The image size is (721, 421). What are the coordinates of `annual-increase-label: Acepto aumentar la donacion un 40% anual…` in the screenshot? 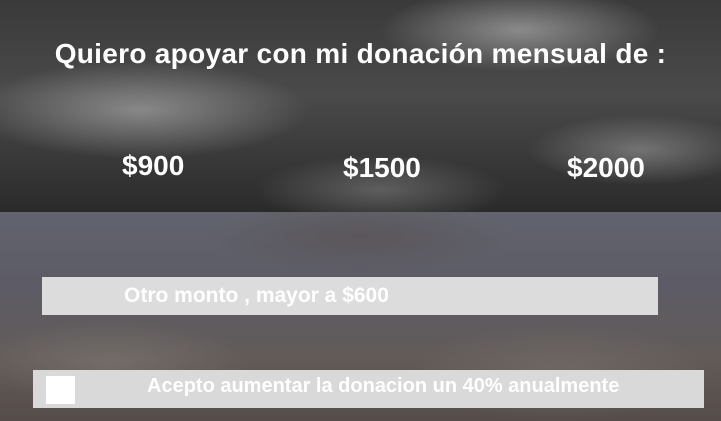 It's located at (383, 386).